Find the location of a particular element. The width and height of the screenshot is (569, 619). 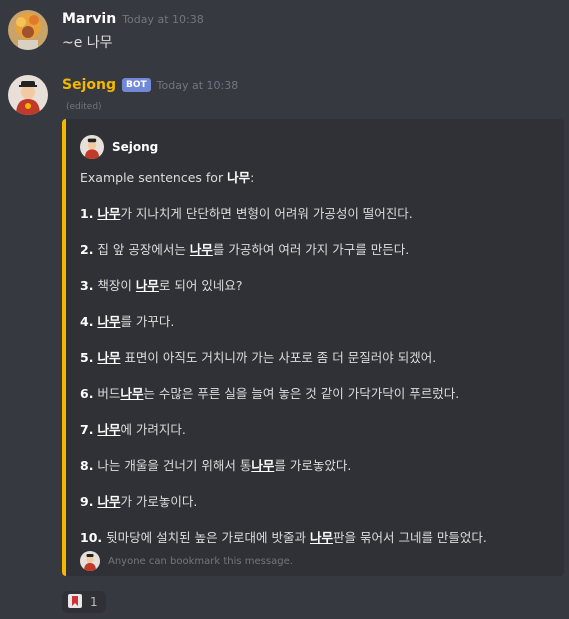

embed-author: Sejong is located at coordinates (119, 147).